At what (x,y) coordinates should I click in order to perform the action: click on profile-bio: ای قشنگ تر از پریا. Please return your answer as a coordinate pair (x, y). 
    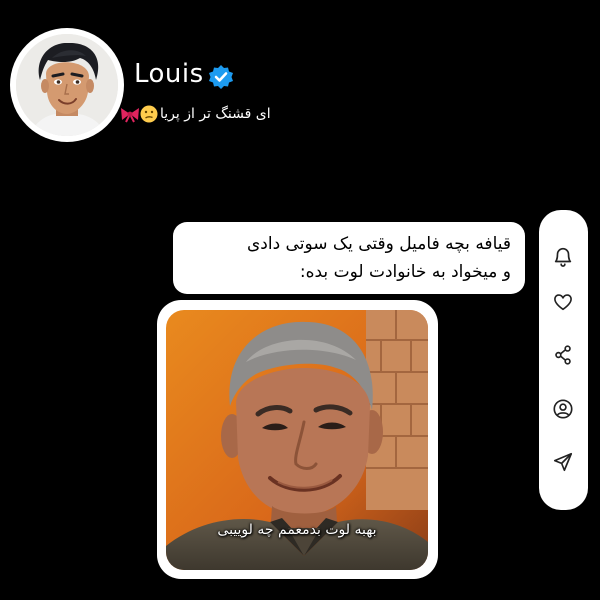
    Looking at the image, I should click on (203, 114).